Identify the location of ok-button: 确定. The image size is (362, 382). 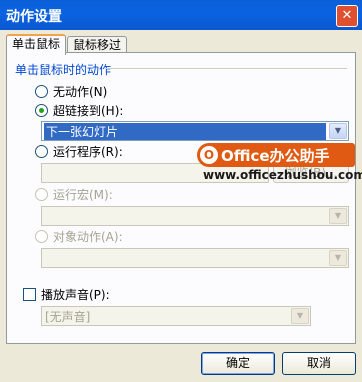
(238, 363).